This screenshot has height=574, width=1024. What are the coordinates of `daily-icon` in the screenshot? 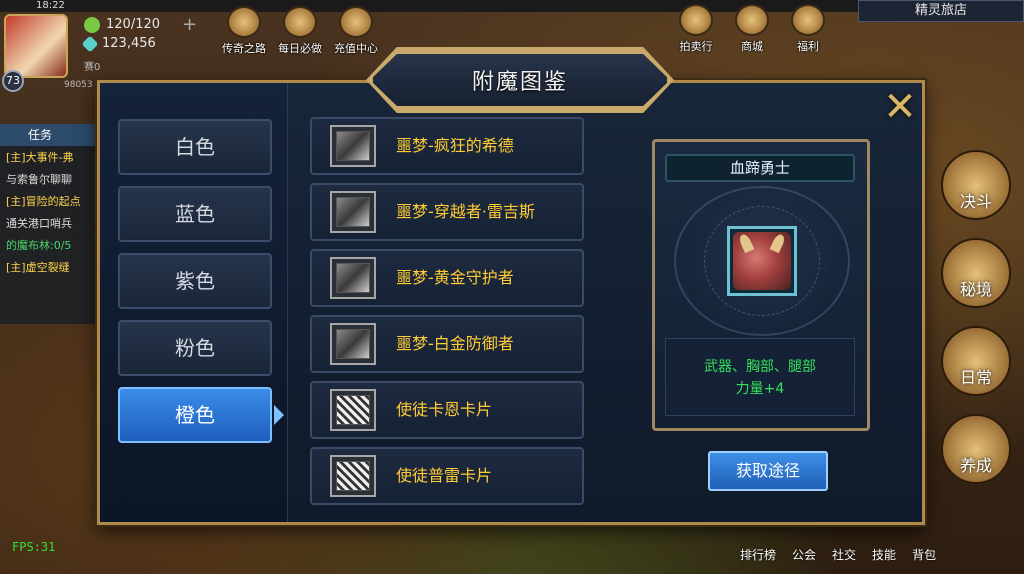 It's located at (300, 22).